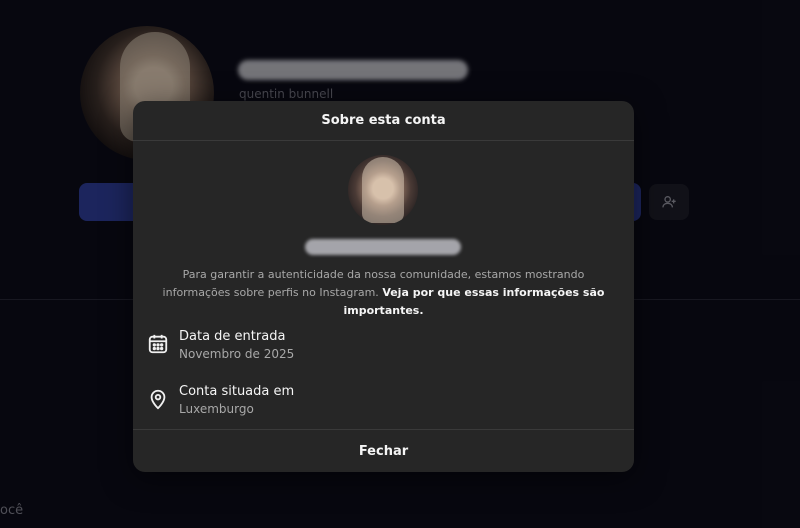 The height and width of the screenshot is (528, 800). What do you see at coordinates (158, 399) in the screenshot?
I see `location-pin-icon` at bounding box center [158, 399].